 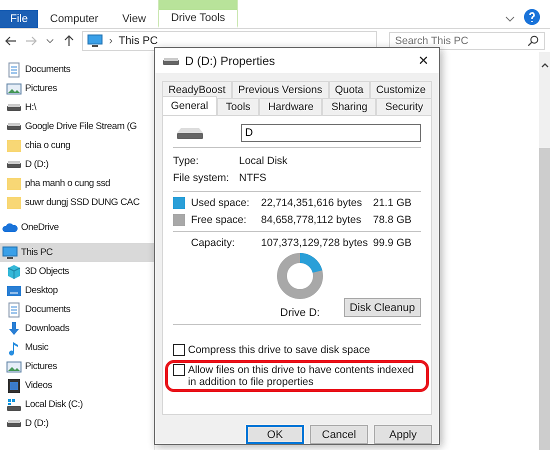 What do you see at coordinates (220, 203) in the screenshot?
I see `field-label: Used space:` at bounding box center [220, 203].